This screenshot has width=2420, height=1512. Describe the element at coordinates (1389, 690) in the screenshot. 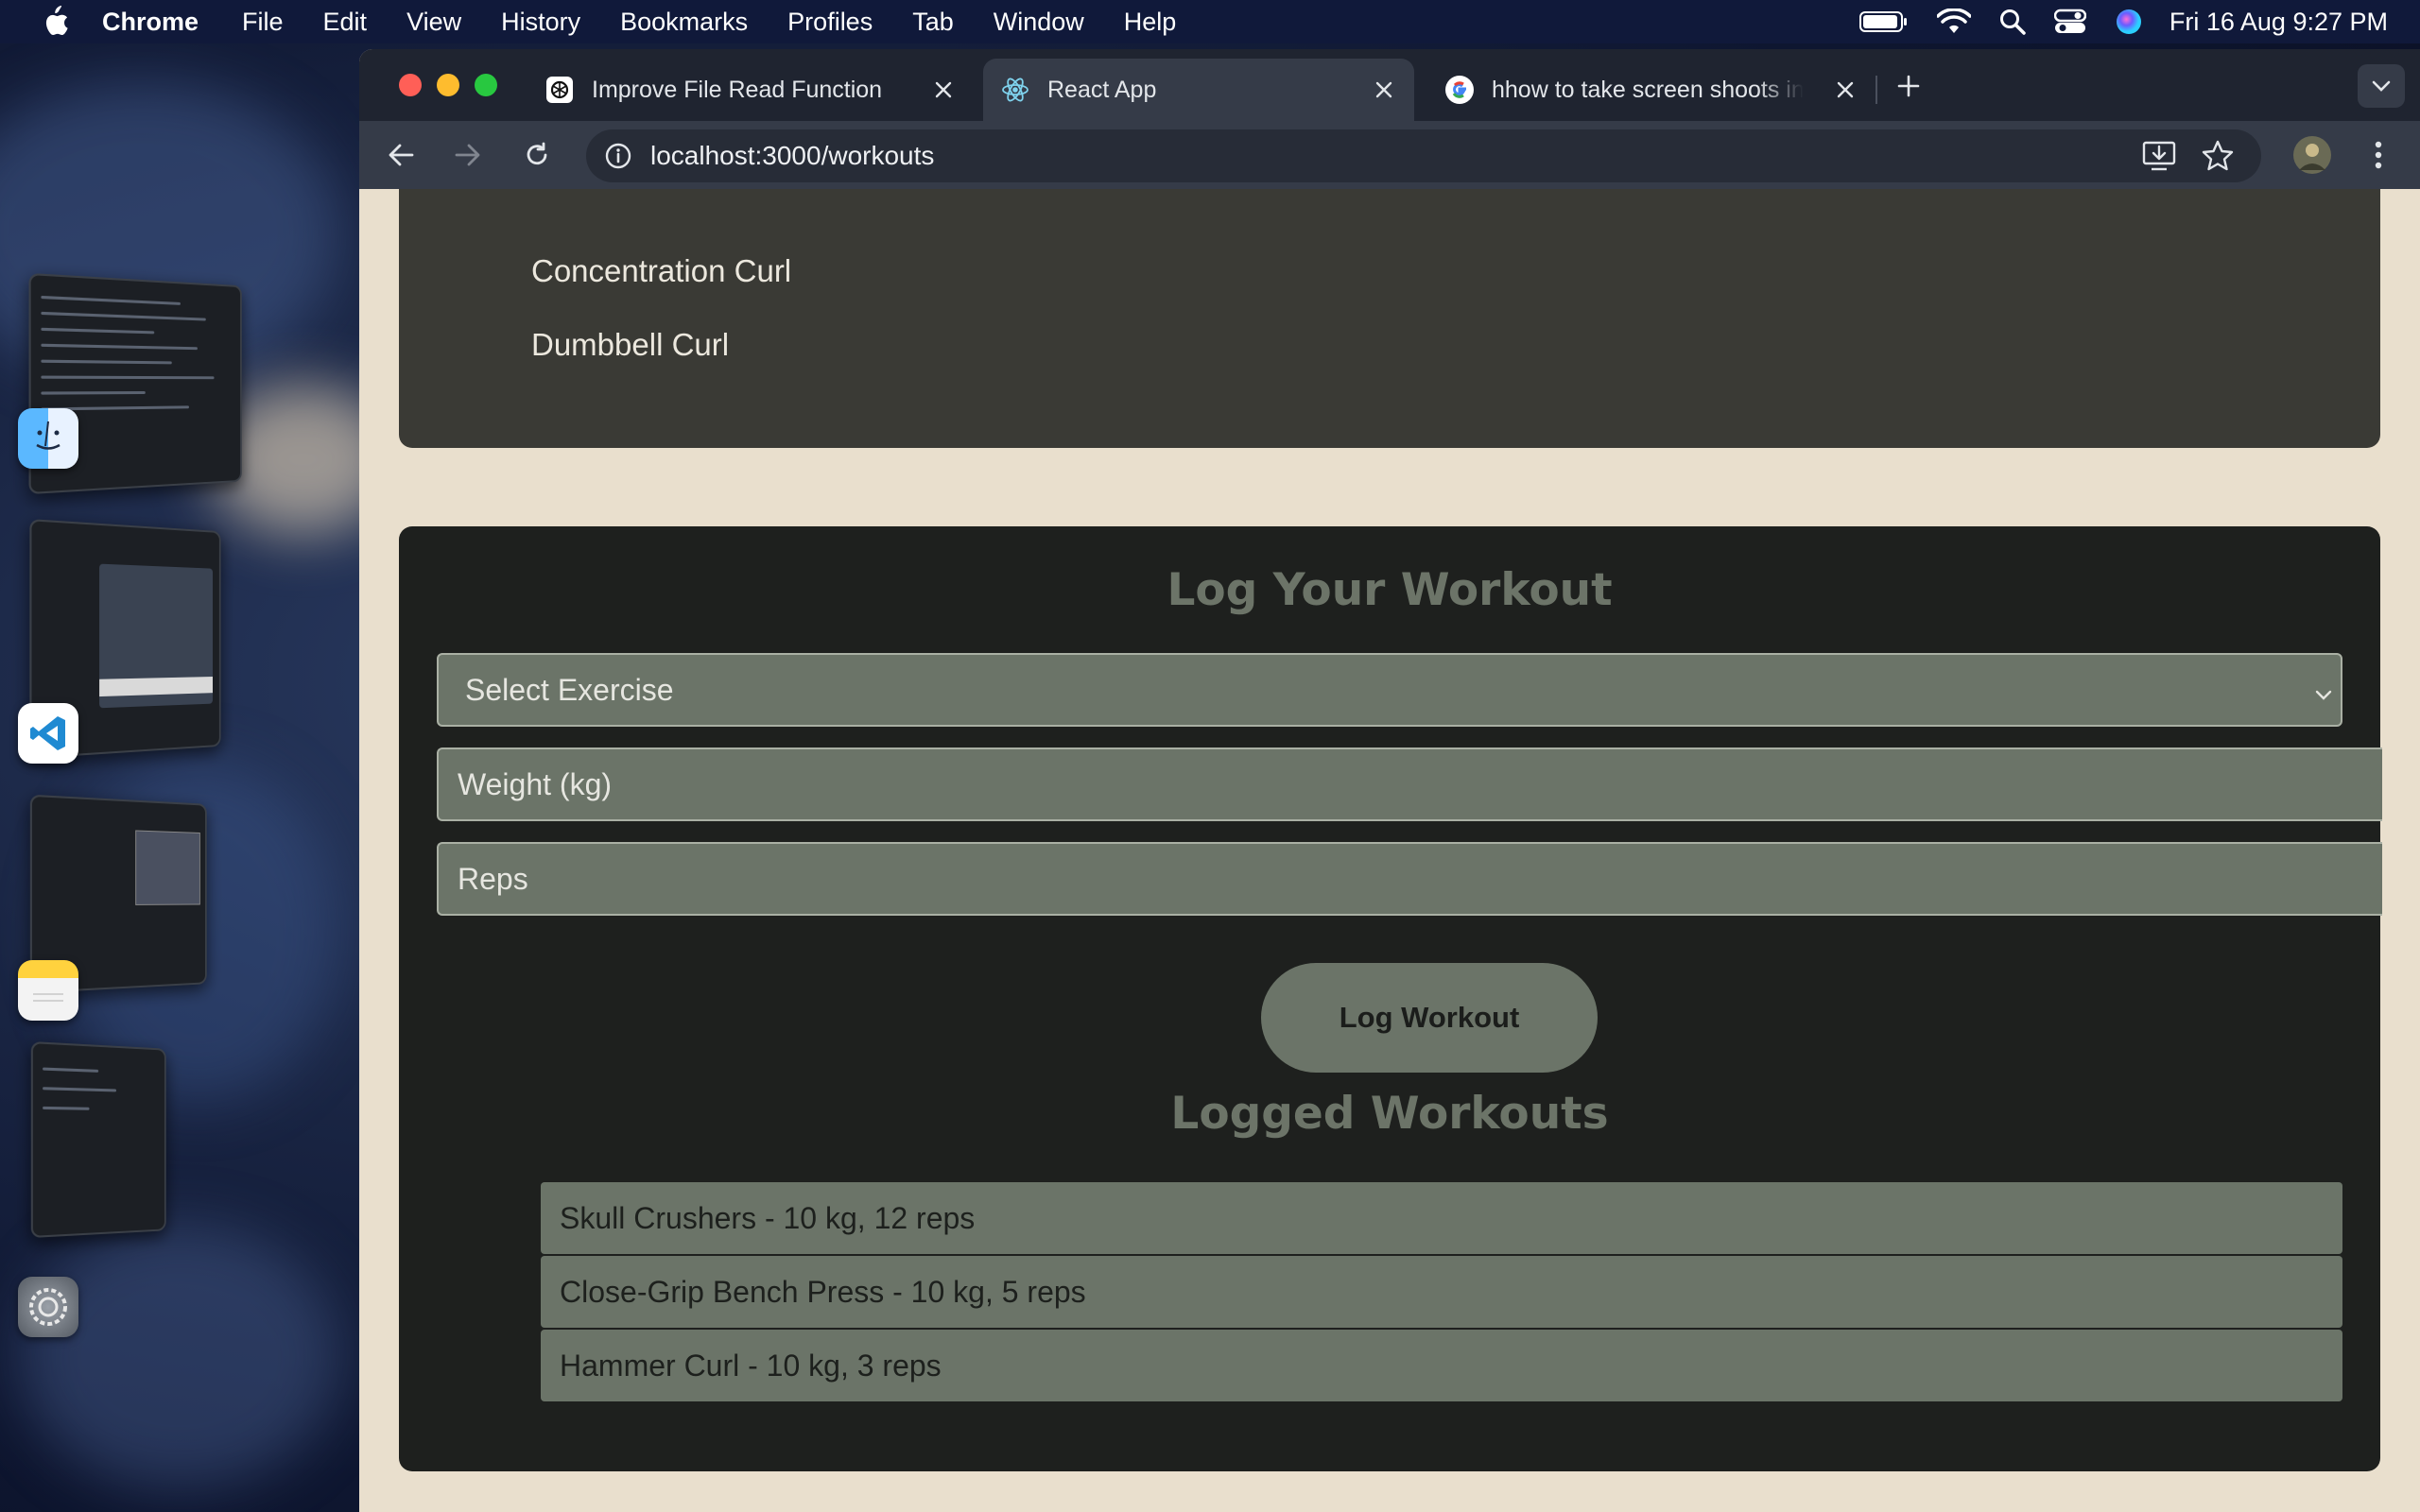

I see `exercise-select: Select Exercise` at that location.